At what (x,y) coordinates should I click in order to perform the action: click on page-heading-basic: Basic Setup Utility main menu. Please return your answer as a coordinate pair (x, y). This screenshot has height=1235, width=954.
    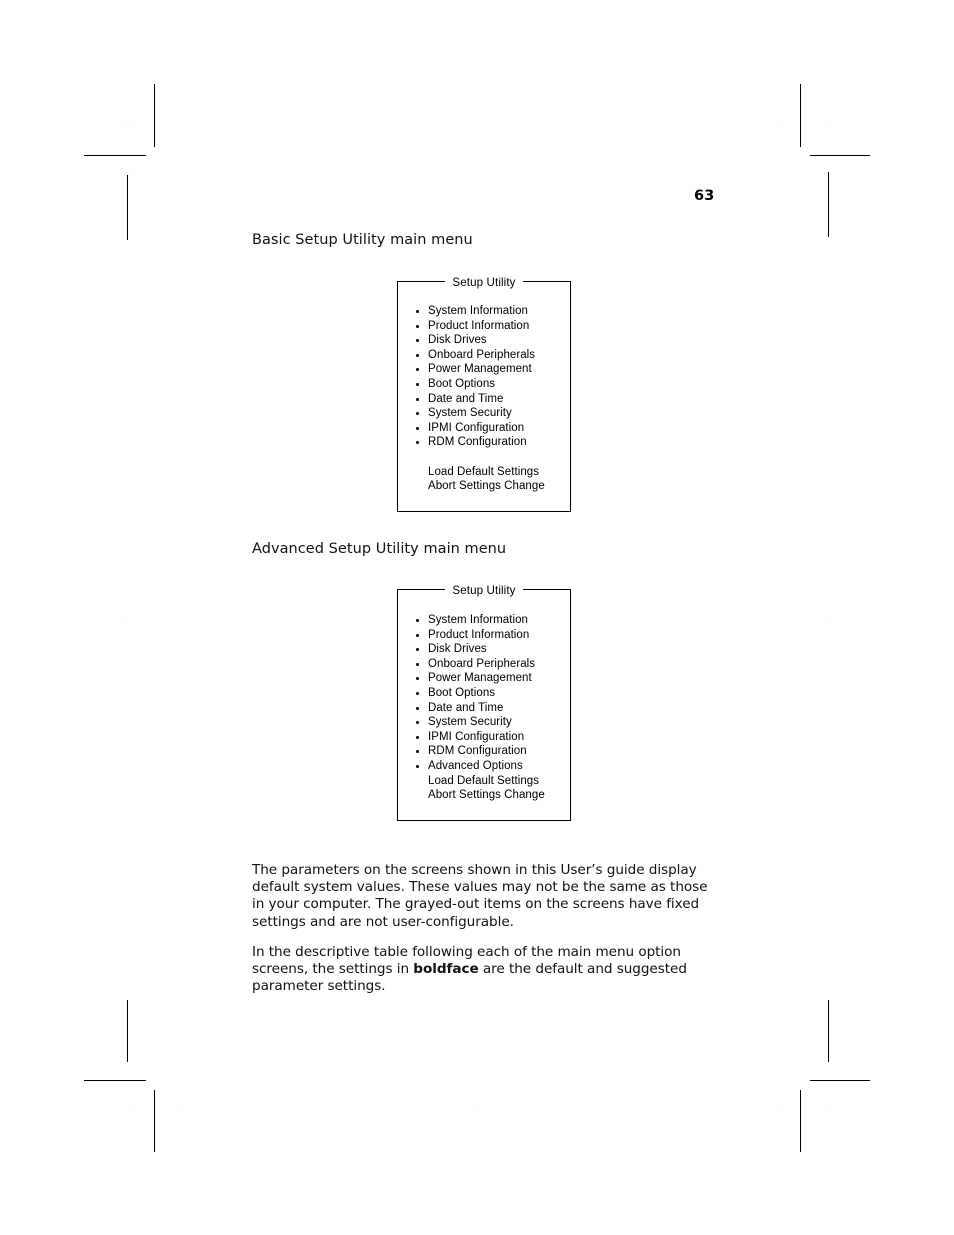
    Looking at the image, I should click on (362, 240).